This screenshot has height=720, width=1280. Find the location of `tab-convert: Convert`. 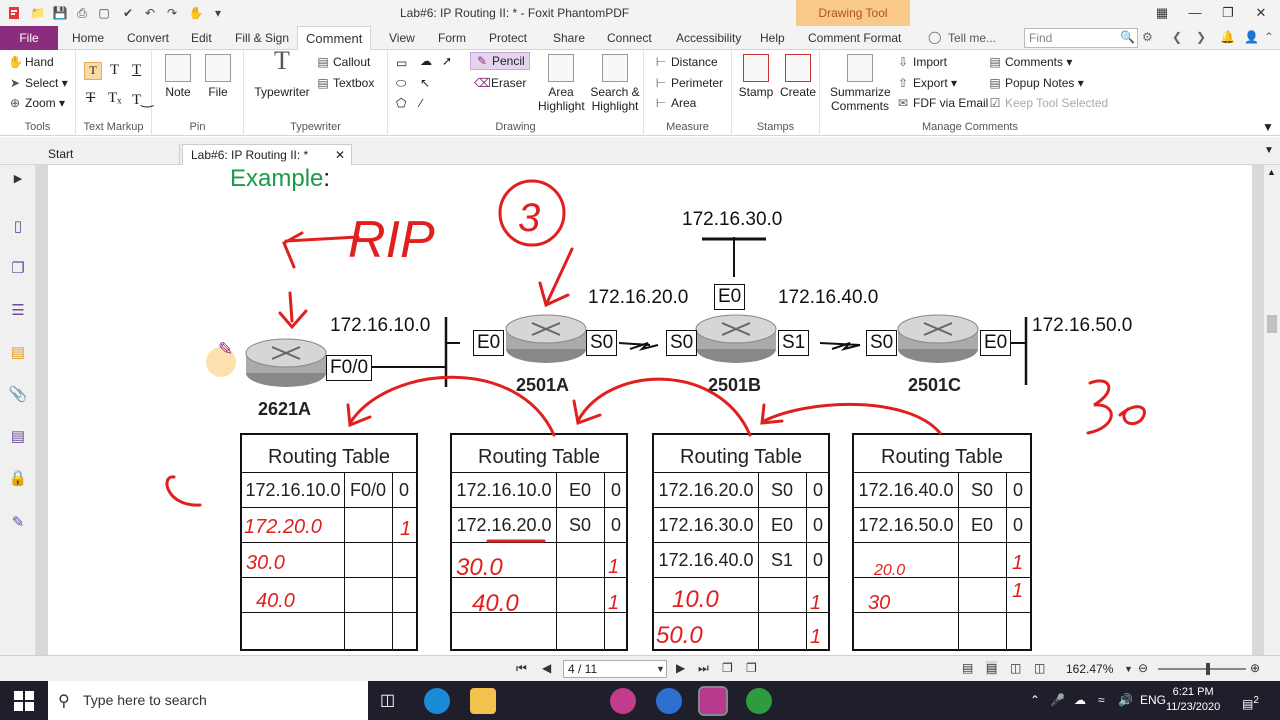

tab-convert: Convert is located at coordinates (148, 38).